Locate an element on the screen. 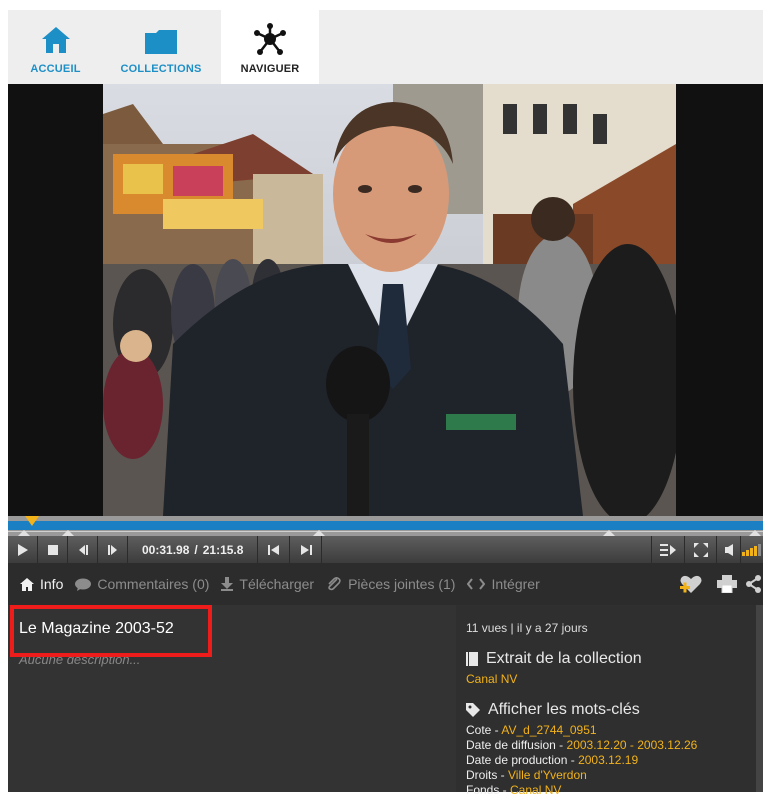  tab-comments: Commentaires (0) is located at coordinates (142, 584).